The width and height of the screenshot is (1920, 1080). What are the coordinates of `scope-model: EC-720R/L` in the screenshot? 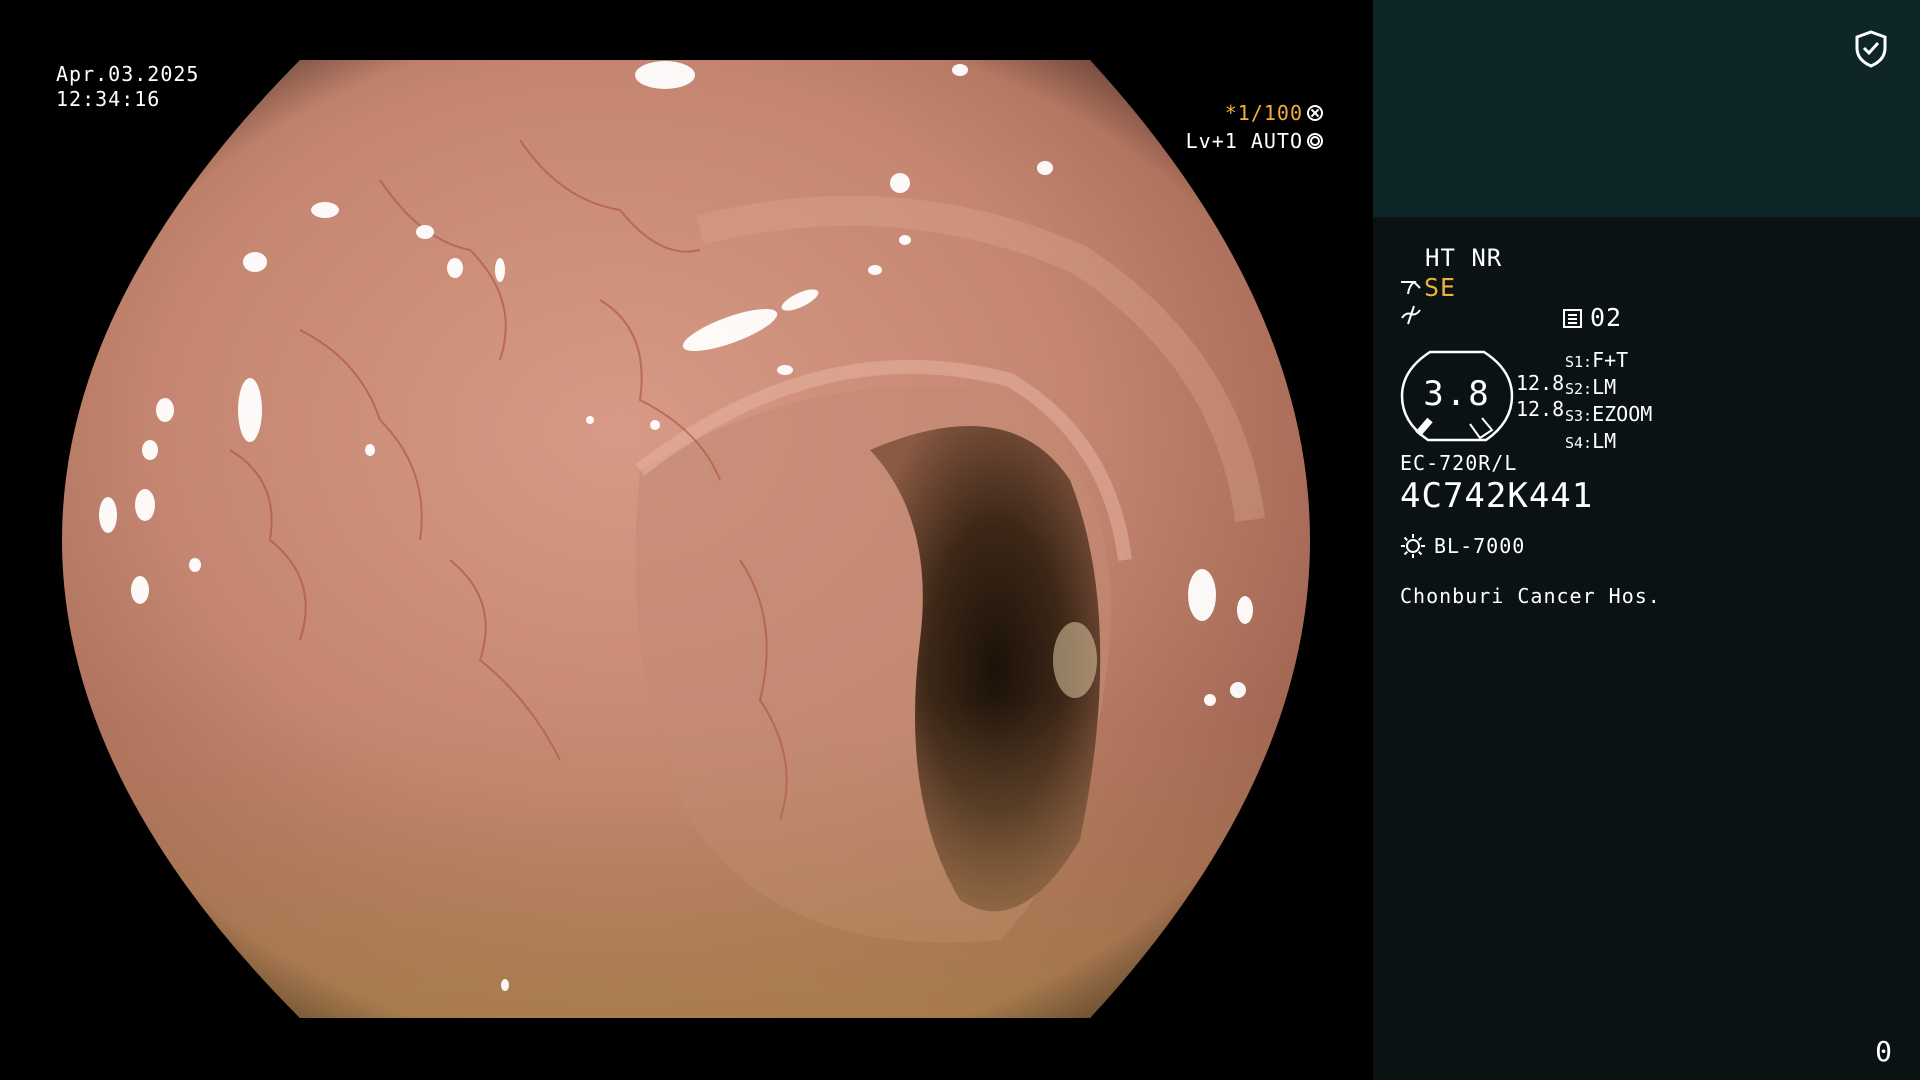 It's located at (1459, 463).